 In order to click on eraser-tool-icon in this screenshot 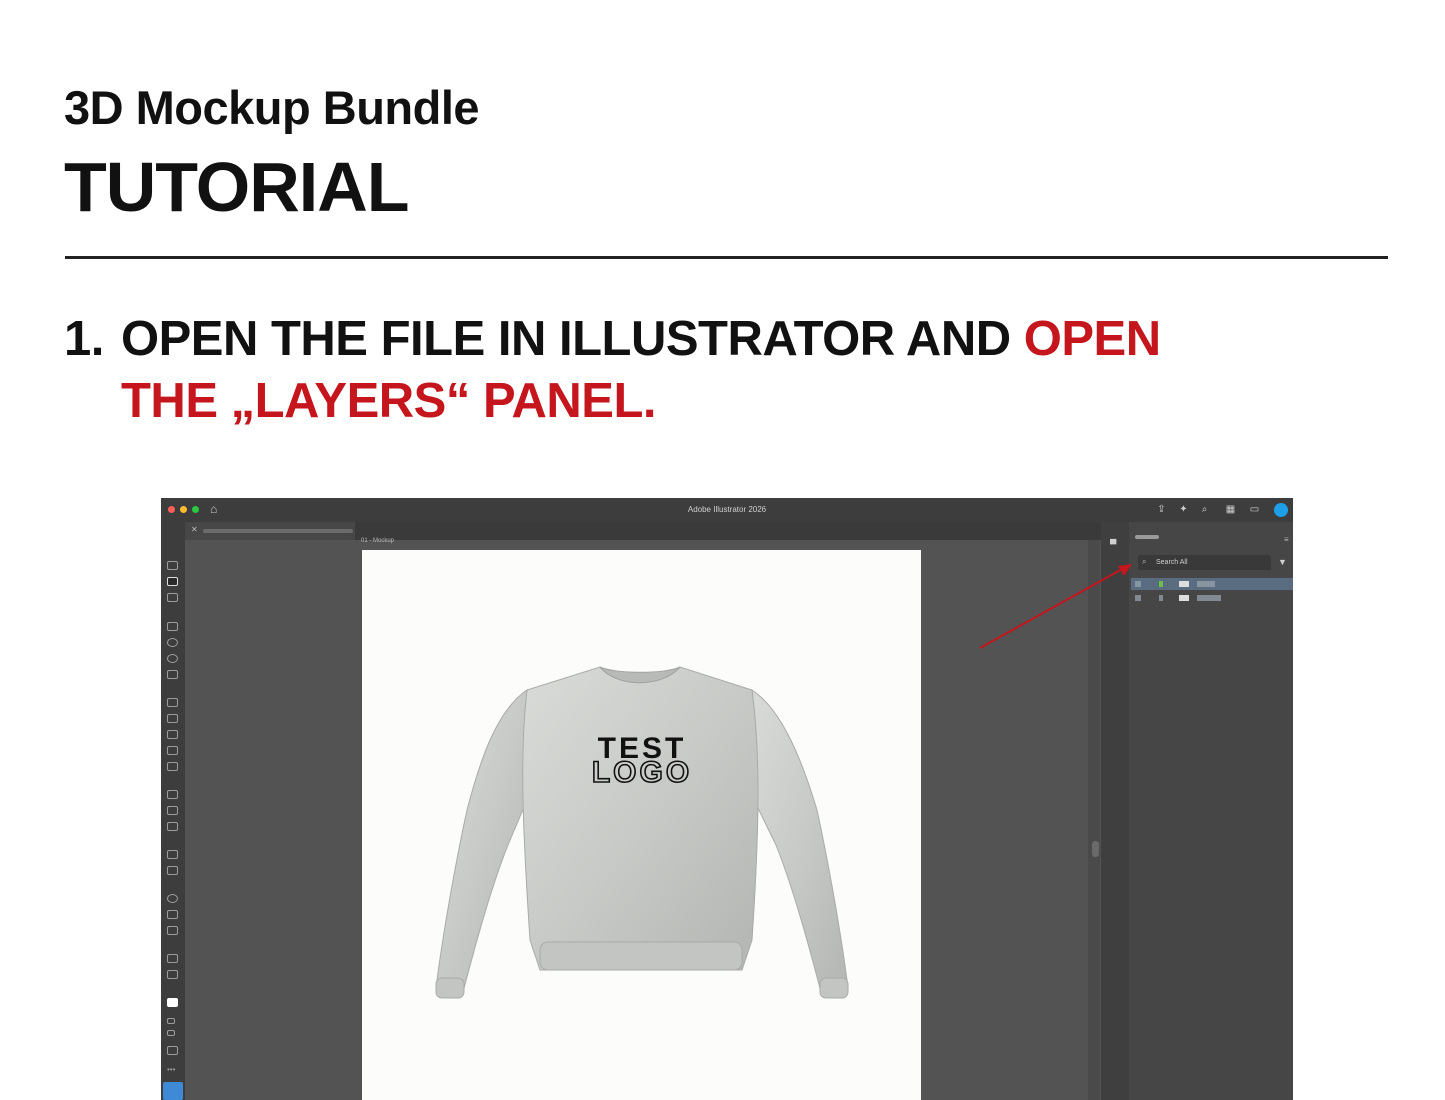, I will do `click(172, 766)`.